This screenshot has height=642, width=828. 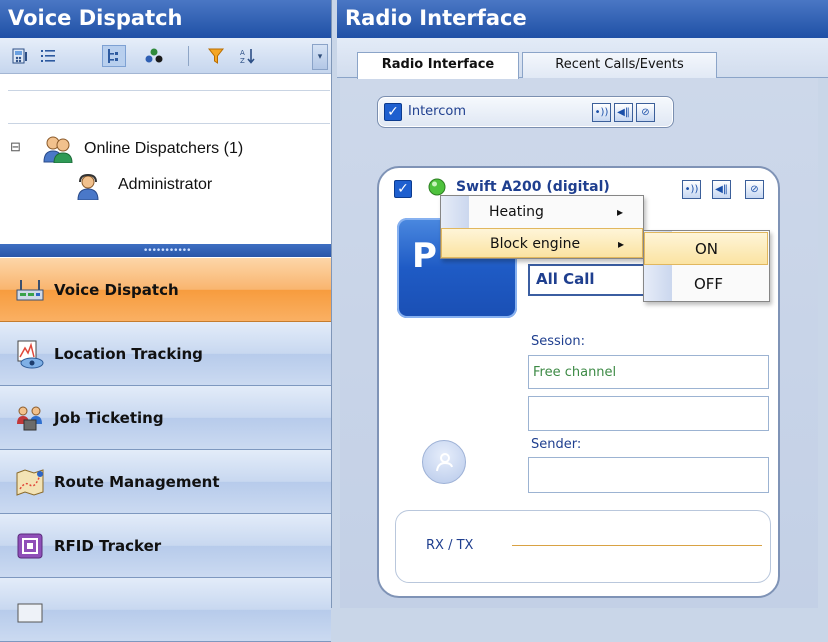 I want to click on tree-search-input, so click(x=169, y=107).